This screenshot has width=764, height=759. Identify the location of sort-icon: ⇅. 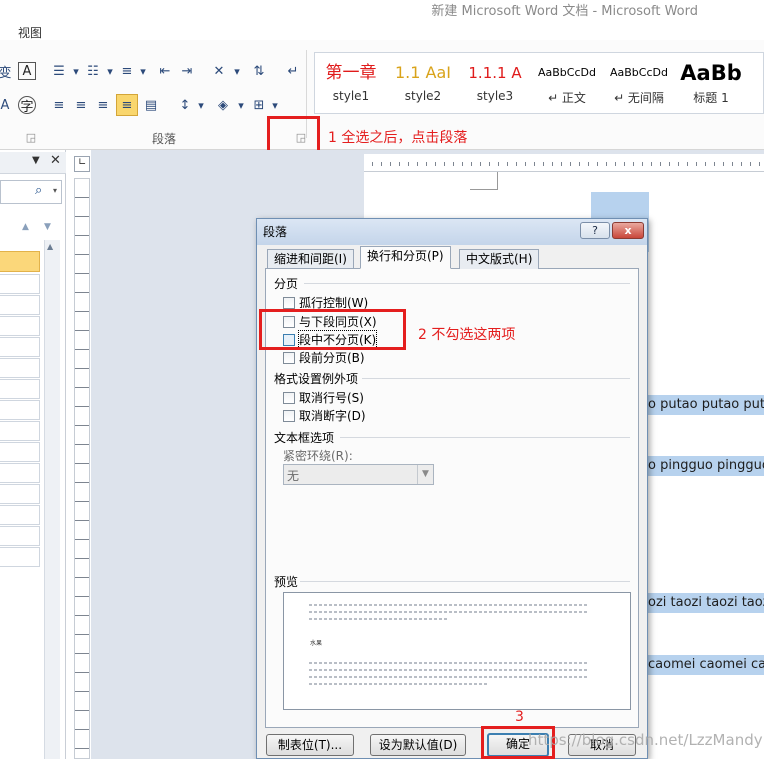
(259, 71).